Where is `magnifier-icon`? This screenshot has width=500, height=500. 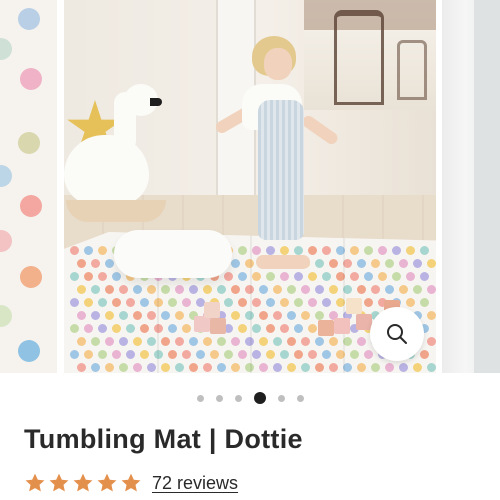 magnifier-icon is located at coordinates (397, 334).